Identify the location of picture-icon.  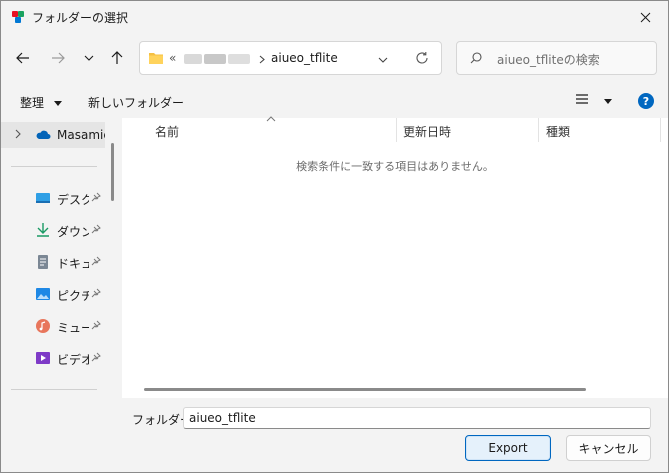
(43, 294).